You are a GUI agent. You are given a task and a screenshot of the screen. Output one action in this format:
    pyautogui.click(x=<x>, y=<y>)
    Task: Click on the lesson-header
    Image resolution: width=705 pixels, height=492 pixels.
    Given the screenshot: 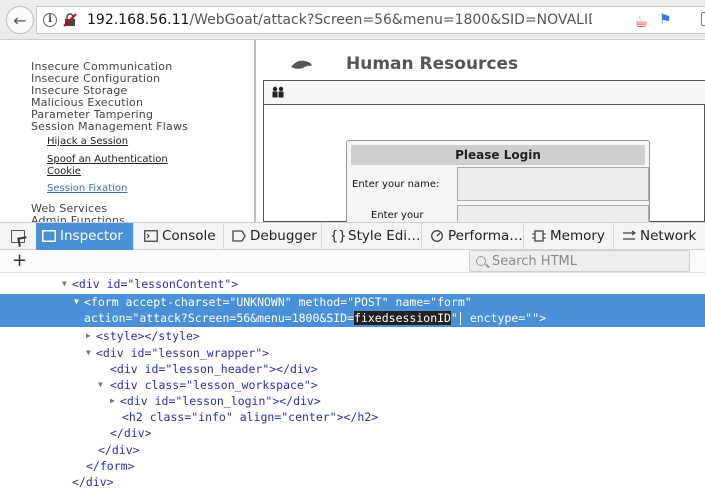 What is the action you would take?
    pyautogui.click(x=484, y=93)
    